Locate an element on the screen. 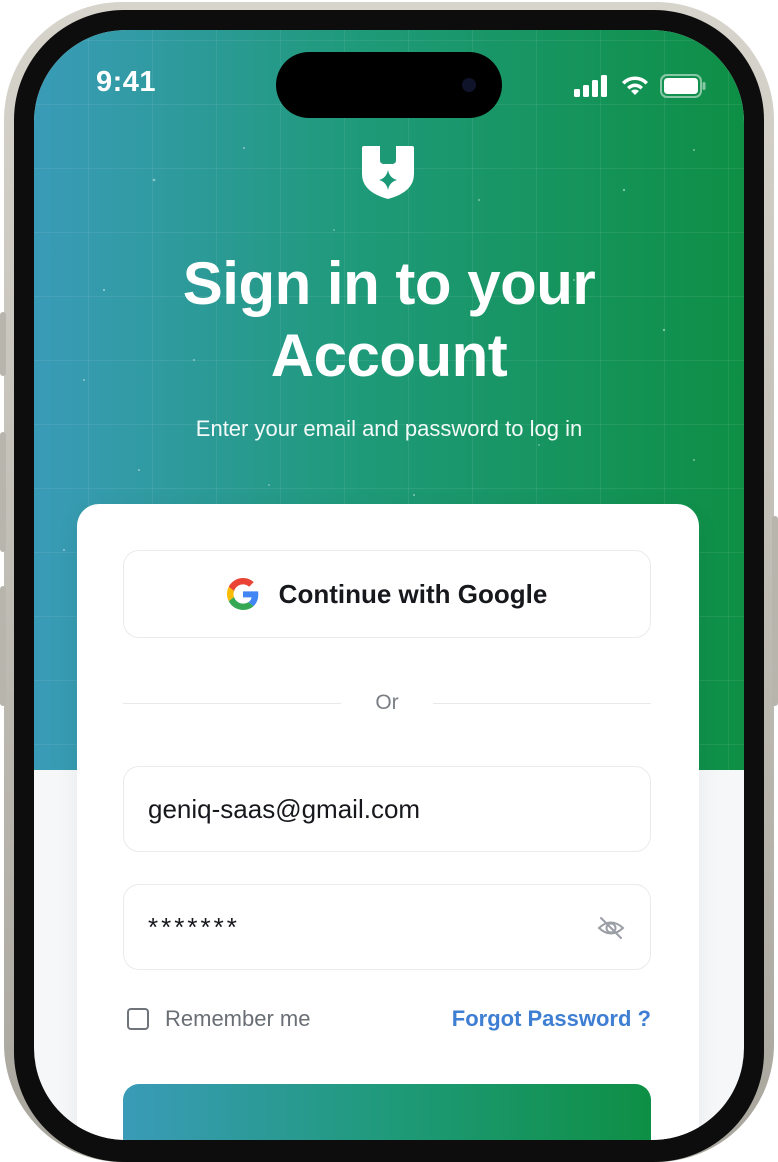 This screenshot has width=778, height=1162. remember-me: Remember me is located at coordinates (218, 1019).